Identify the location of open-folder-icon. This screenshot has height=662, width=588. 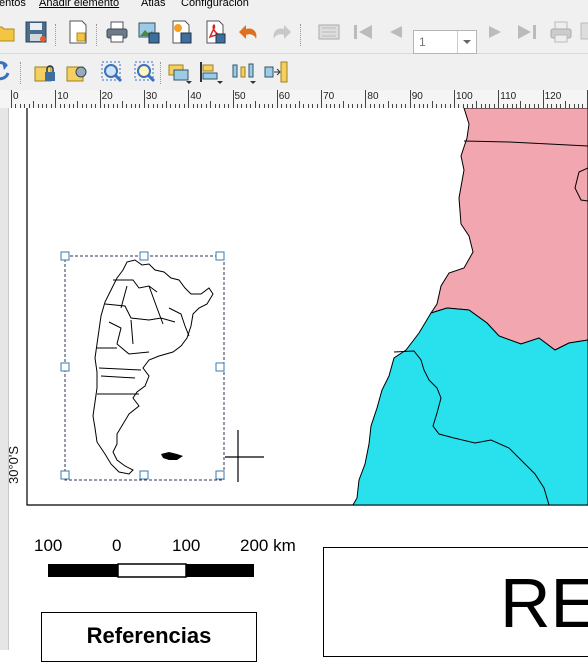
(9, 32).